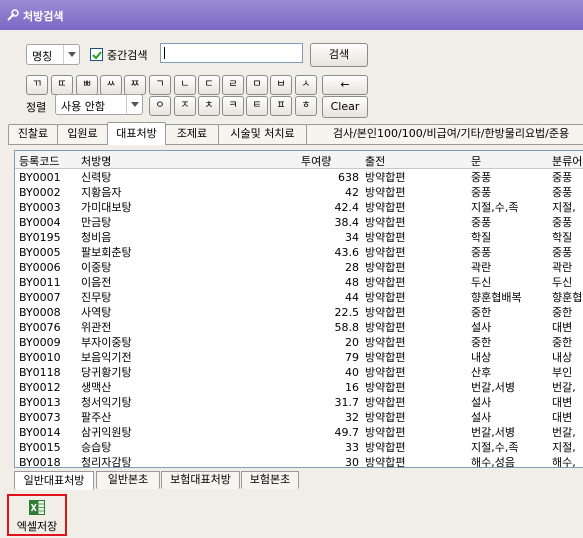 This screenshot has width=583, height=538. I want to click on table-cell: 22.5, so click(347, 312).